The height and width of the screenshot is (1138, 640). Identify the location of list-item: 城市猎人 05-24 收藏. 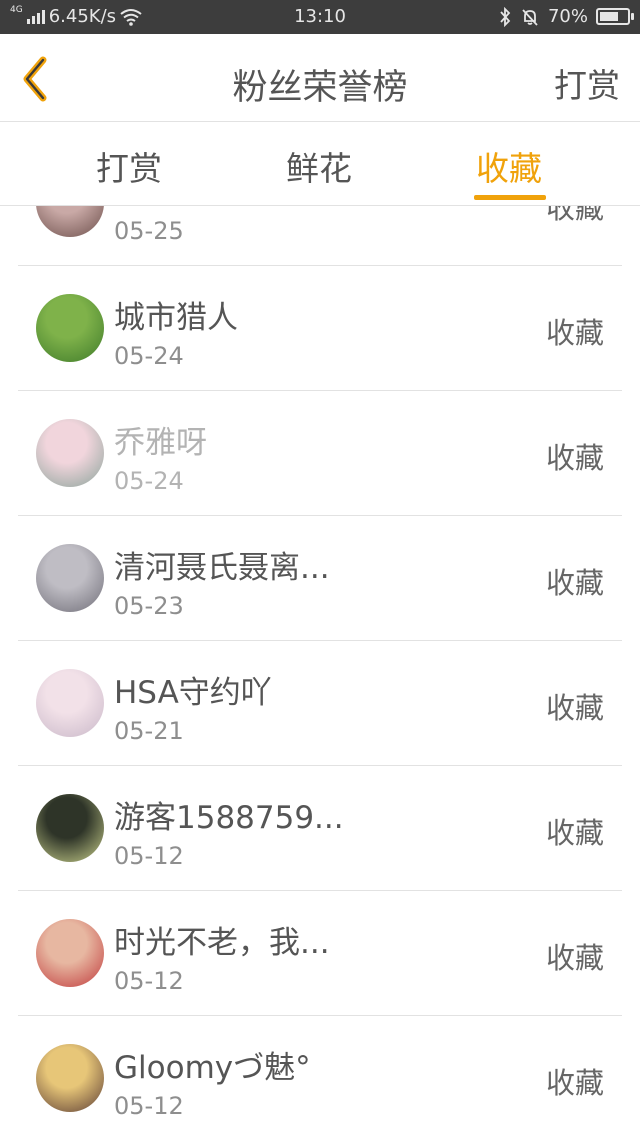
(320, 328).